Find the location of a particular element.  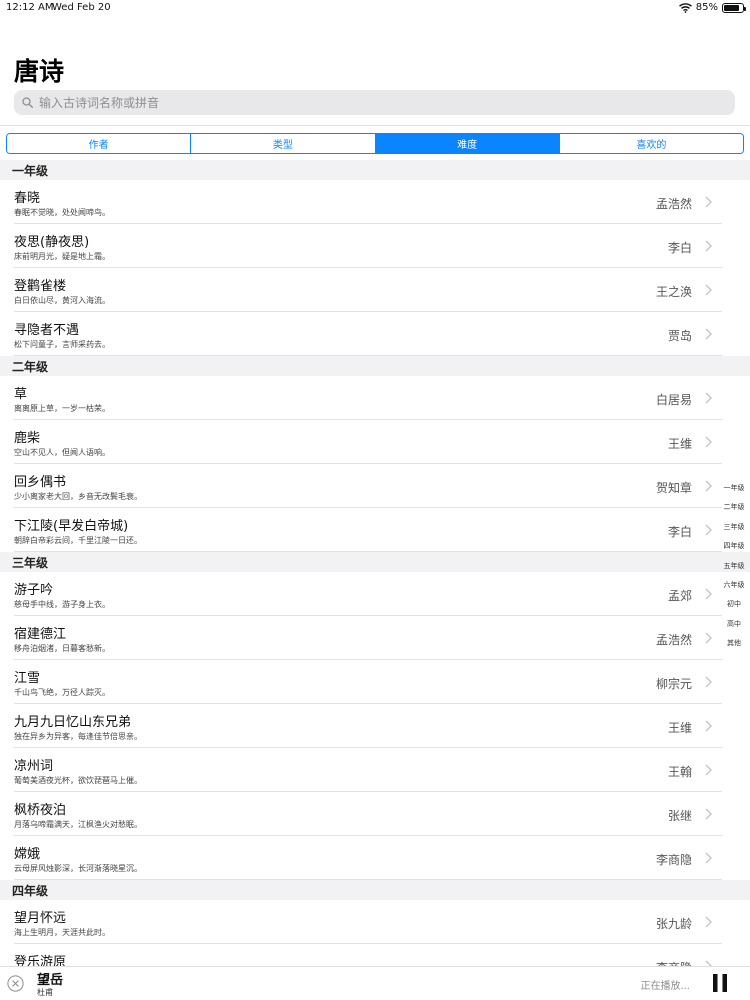

now-playing-author: 杜甫 is located at coordinates (45, 992).